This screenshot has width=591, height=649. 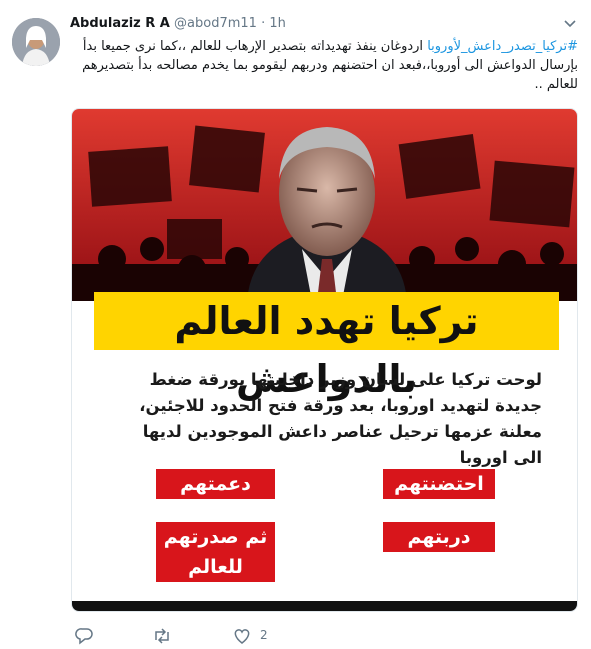 I want to click on tag-embraced: احتضنتهم, so click(x=439, y=484).